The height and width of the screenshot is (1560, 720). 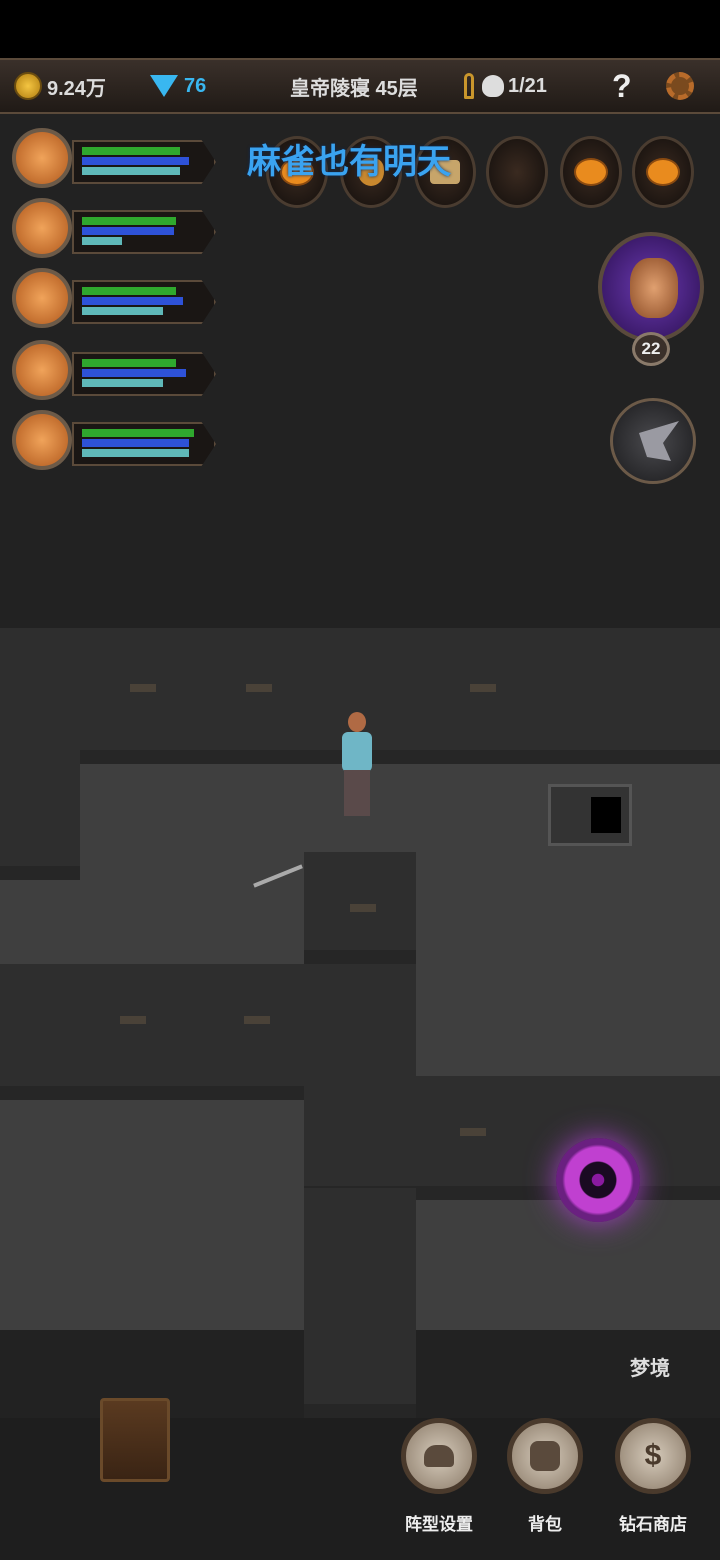 I want to click on treasure-chest, so click(x=135, y=1440).